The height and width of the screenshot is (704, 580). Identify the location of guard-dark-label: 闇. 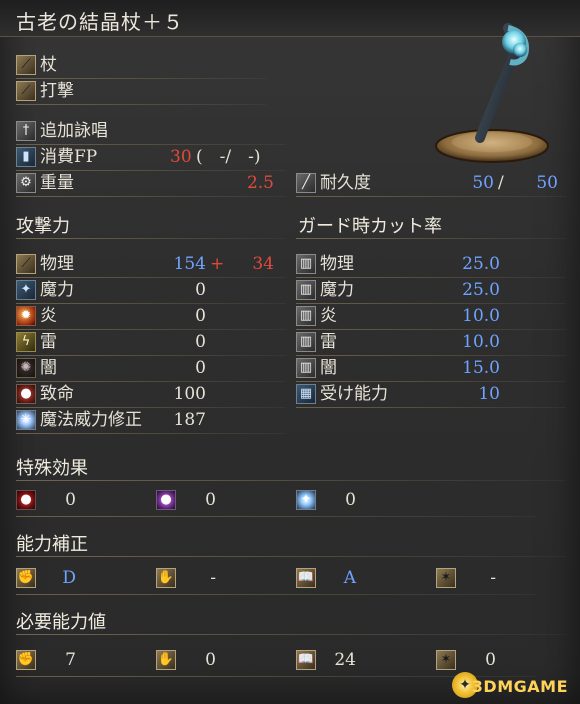
(328, 368).